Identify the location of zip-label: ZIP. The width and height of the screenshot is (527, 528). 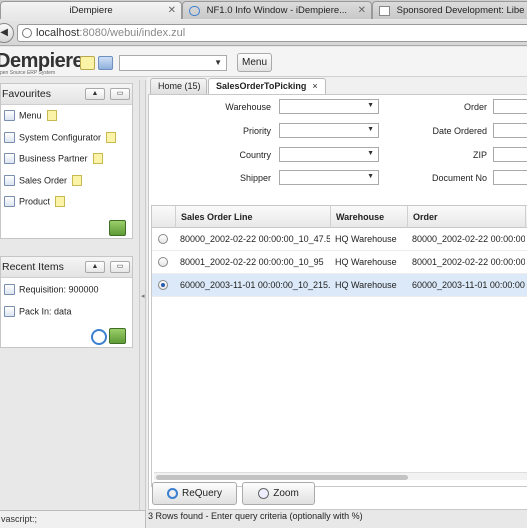
(479, 155).